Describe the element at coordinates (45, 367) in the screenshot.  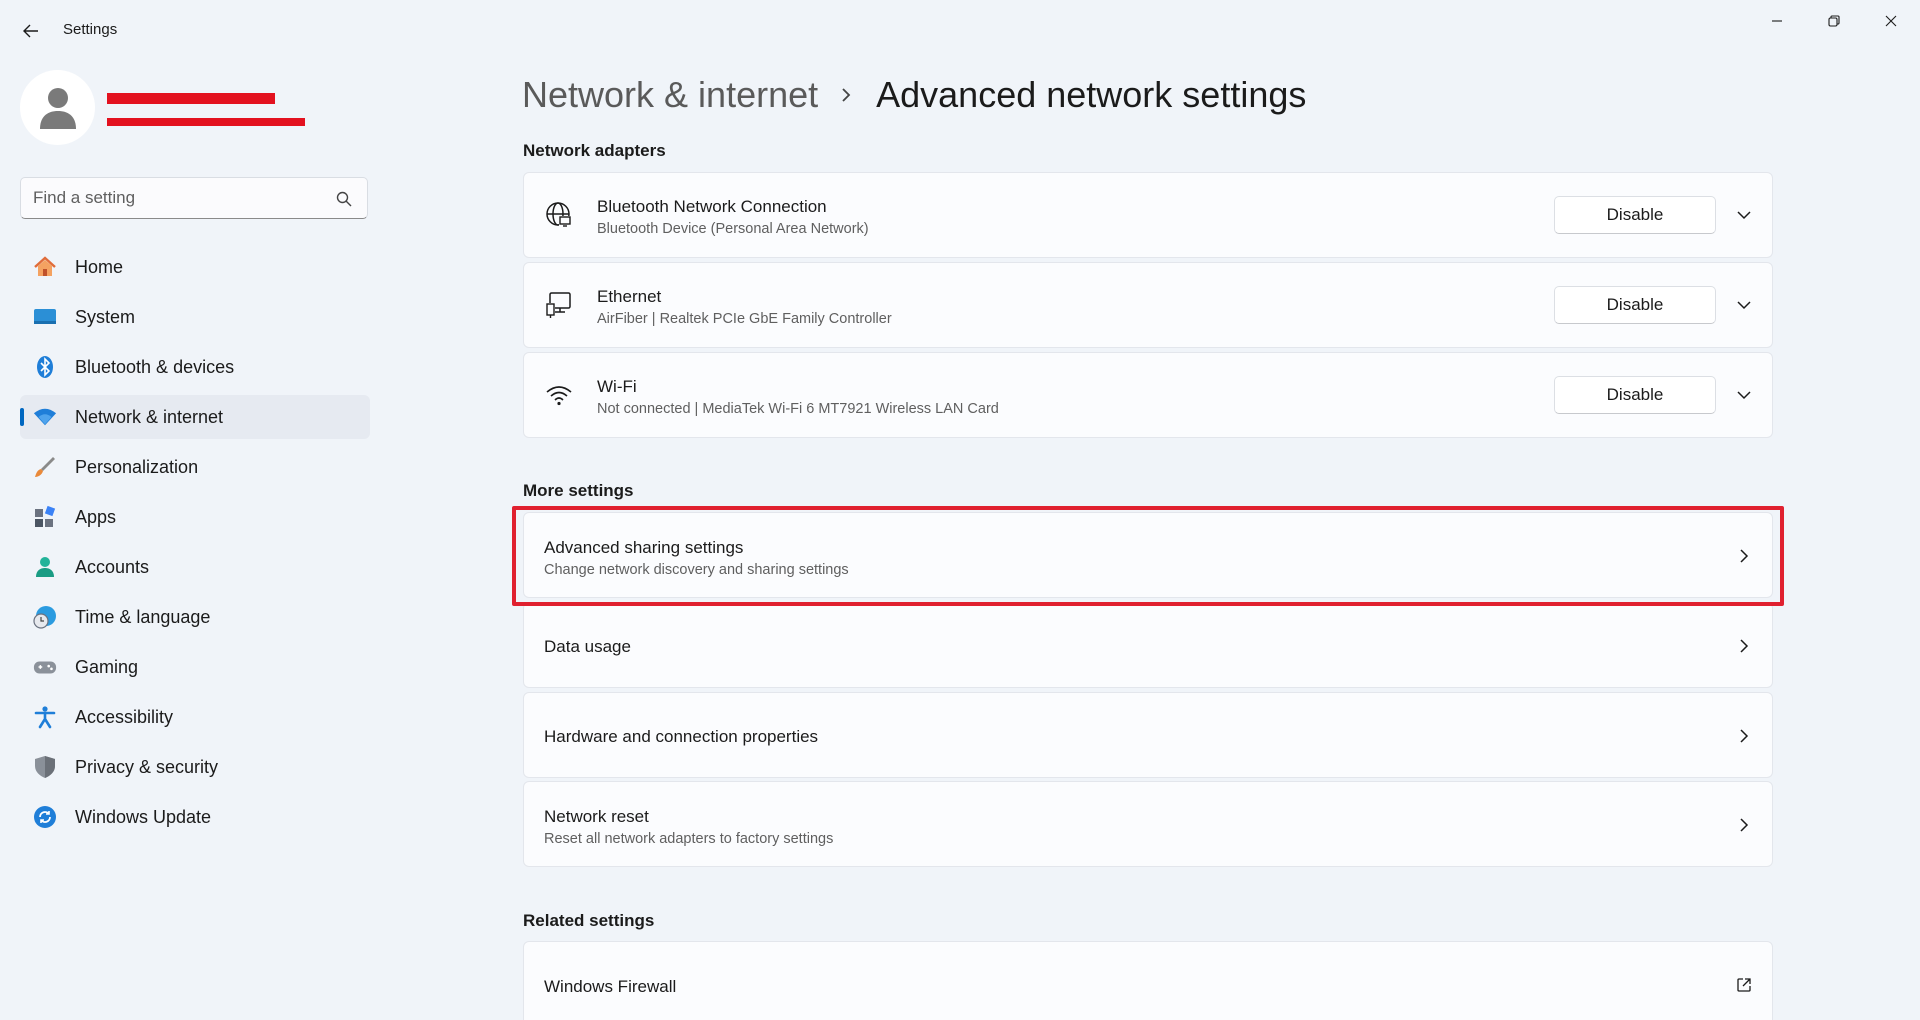
I see `bluetooth-icon` at that location.